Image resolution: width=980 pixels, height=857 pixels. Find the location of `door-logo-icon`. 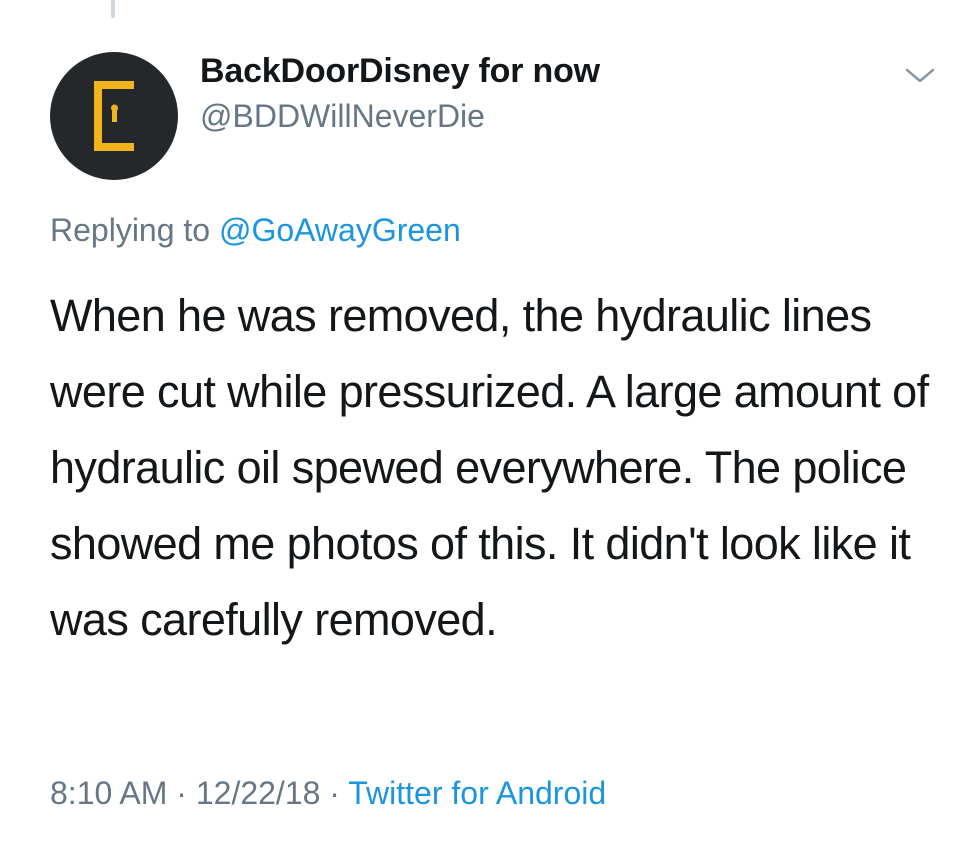

door-logo-icon is located at coordinates (114, 116).